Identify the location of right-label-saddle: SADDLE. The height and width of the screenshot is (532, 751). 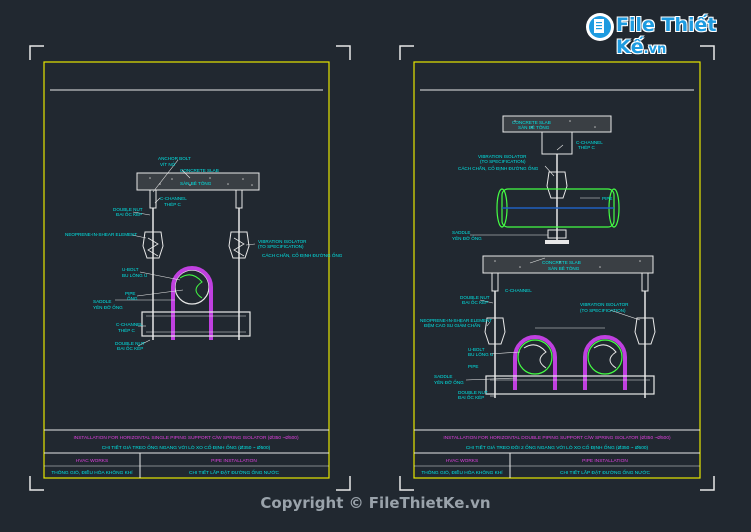
(461, 232).